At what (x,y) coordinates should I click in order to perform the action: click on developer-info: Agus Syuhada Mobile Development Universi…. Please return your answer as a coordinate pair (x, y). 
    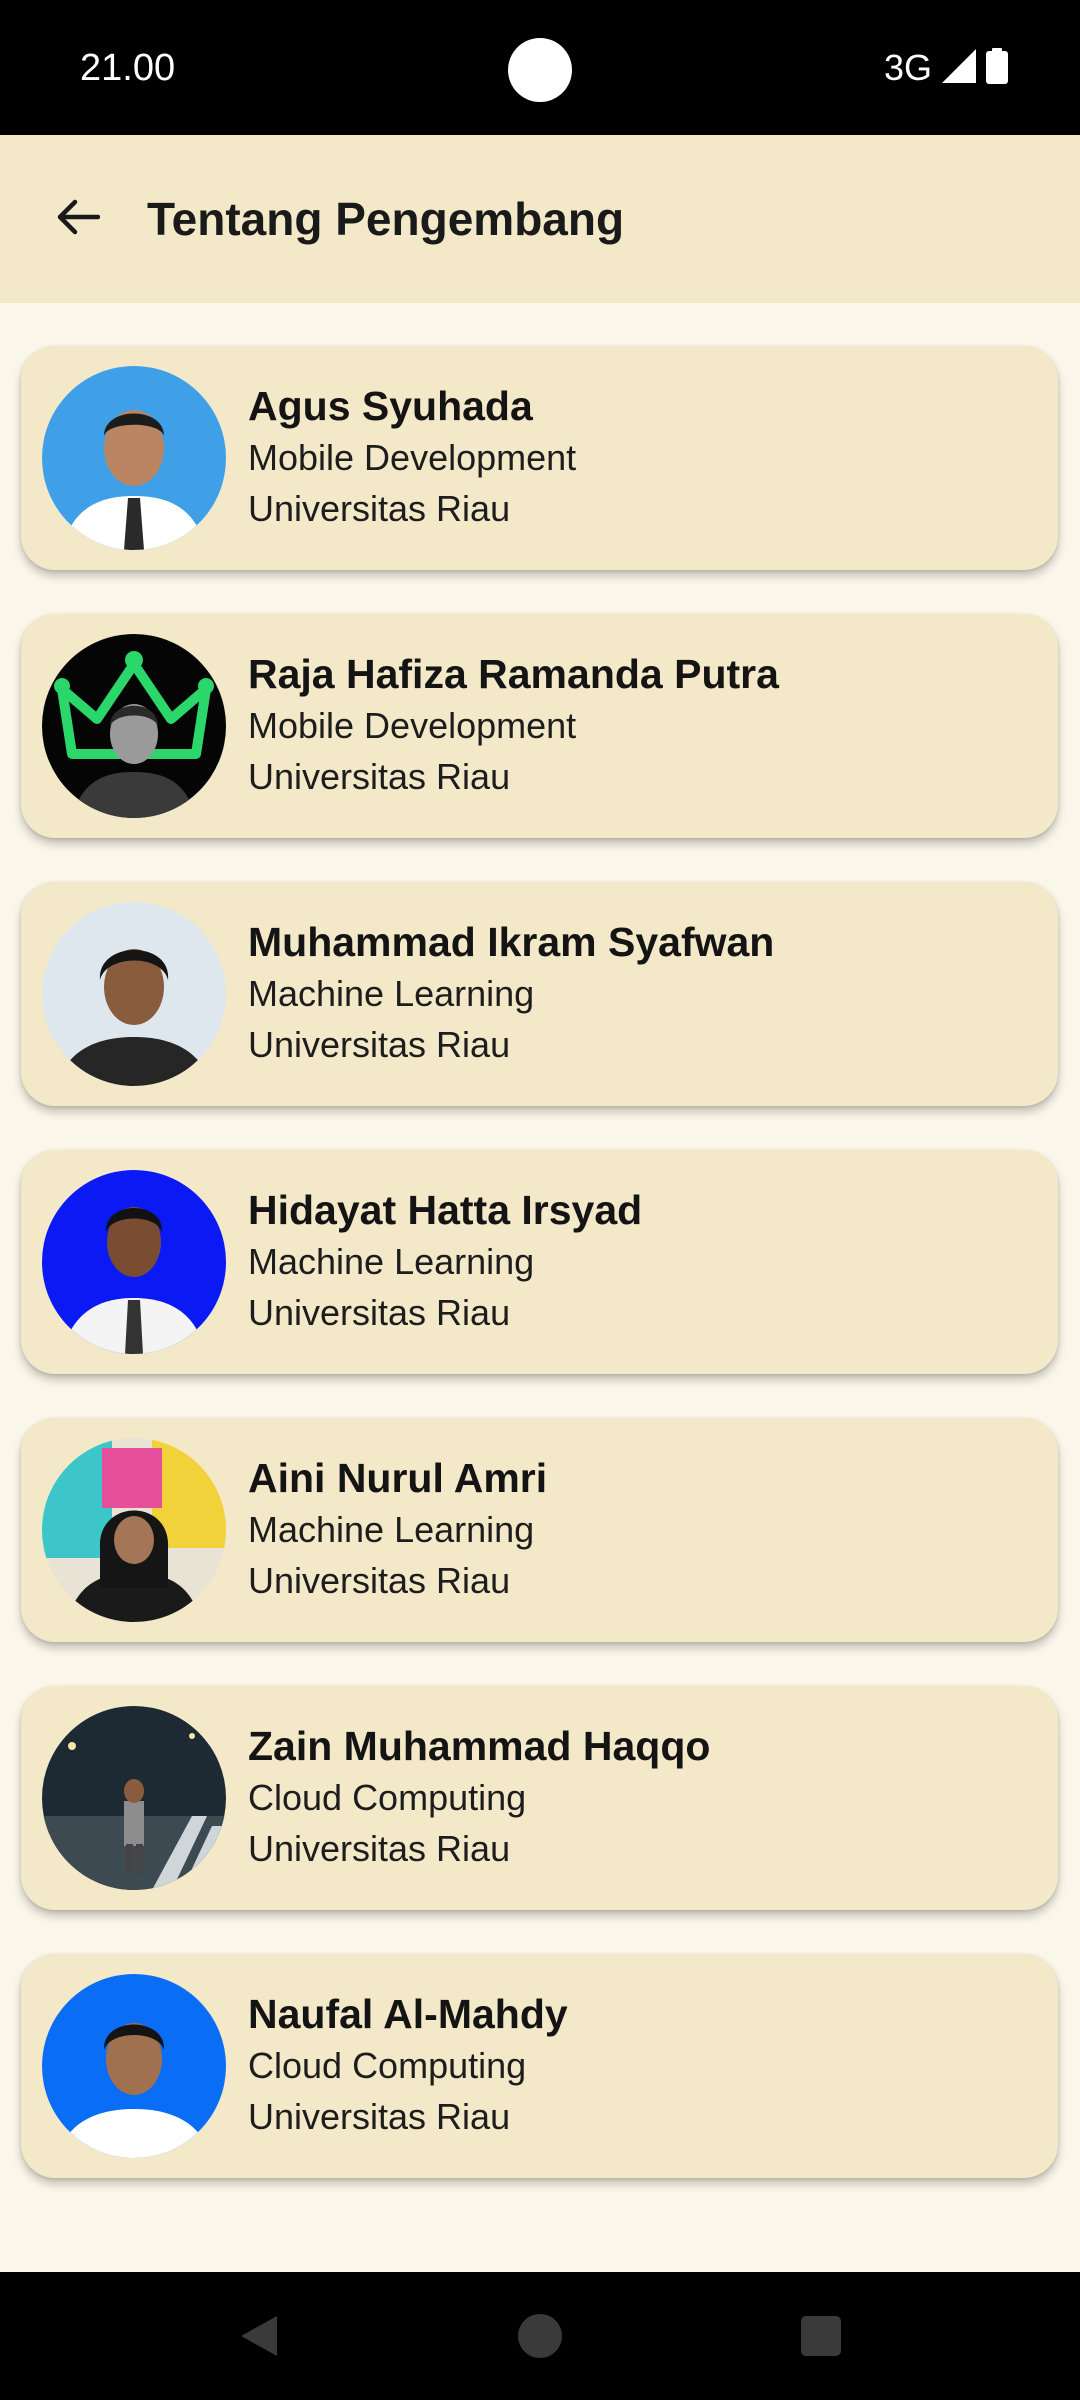
    Looking at the image, I should click on (412, 457).